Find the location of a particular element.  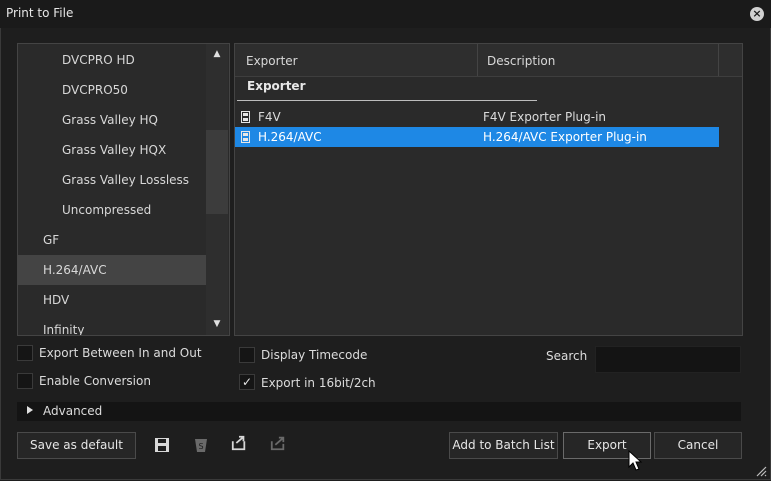

tree-item: GF is located at coordinates (112, 240).